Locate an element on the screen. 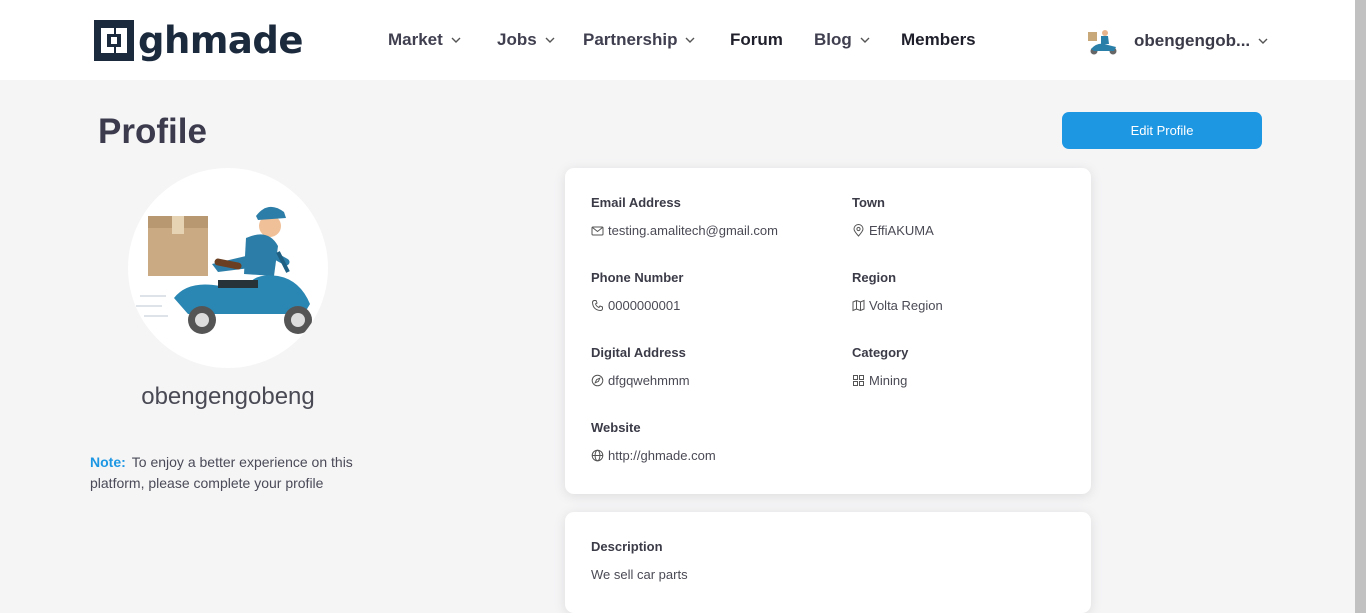 The width and height of the screenshot is (1366, 613). page-scrollbar is located at coordinates (1360, 306).